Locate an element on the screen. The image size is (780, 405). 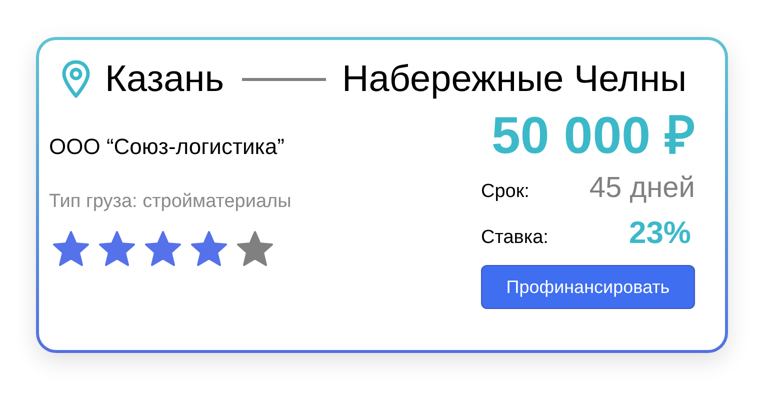
term-label: Срок: is located at coordinates (505, 192).